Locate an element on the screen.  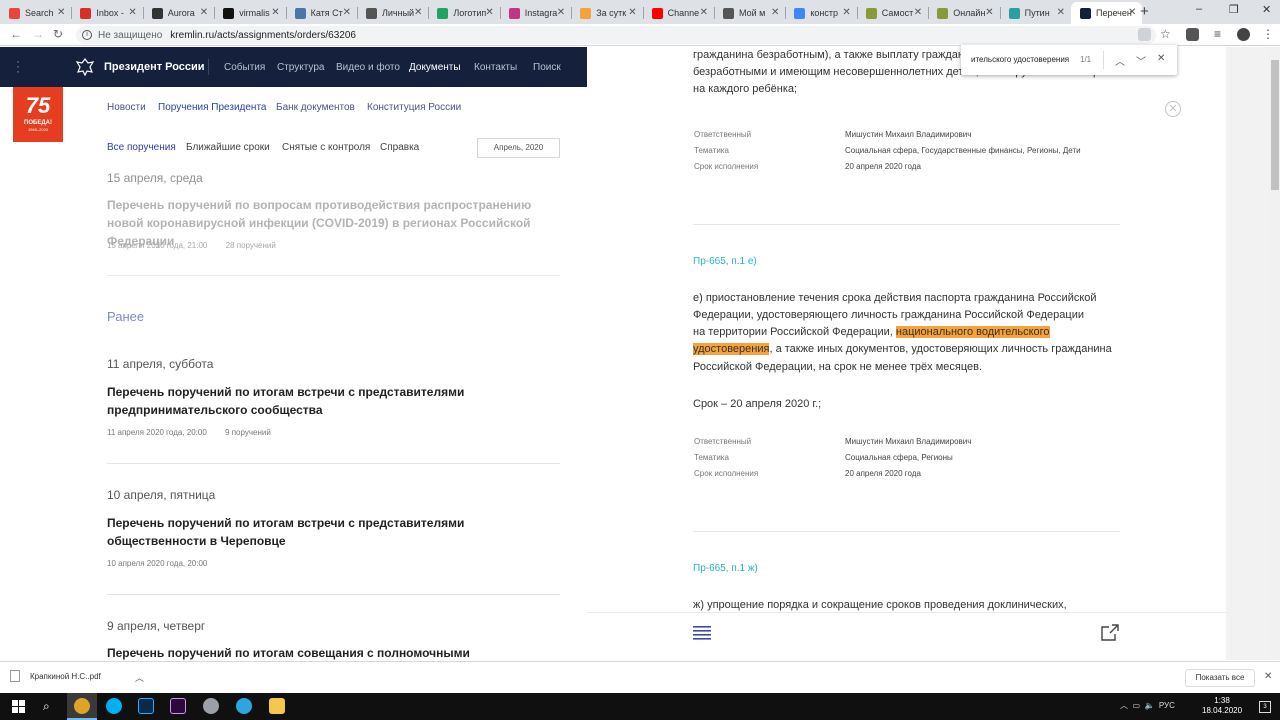
modal-backdrop is located at coordinates (1248, 353).